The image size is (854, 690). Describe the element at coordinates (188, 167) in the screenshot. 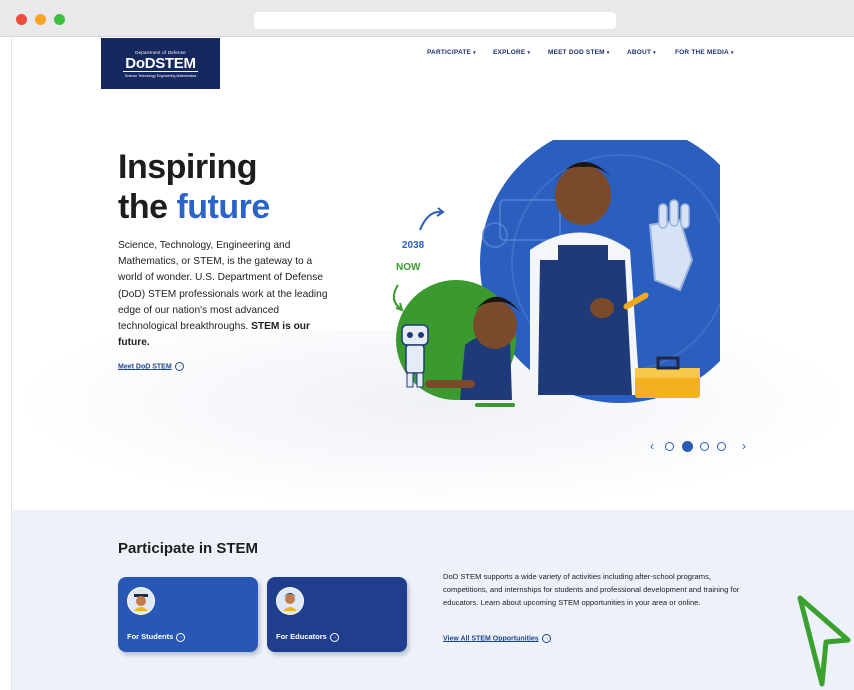

I see `hero-title-line1: Inspiring` at that location.